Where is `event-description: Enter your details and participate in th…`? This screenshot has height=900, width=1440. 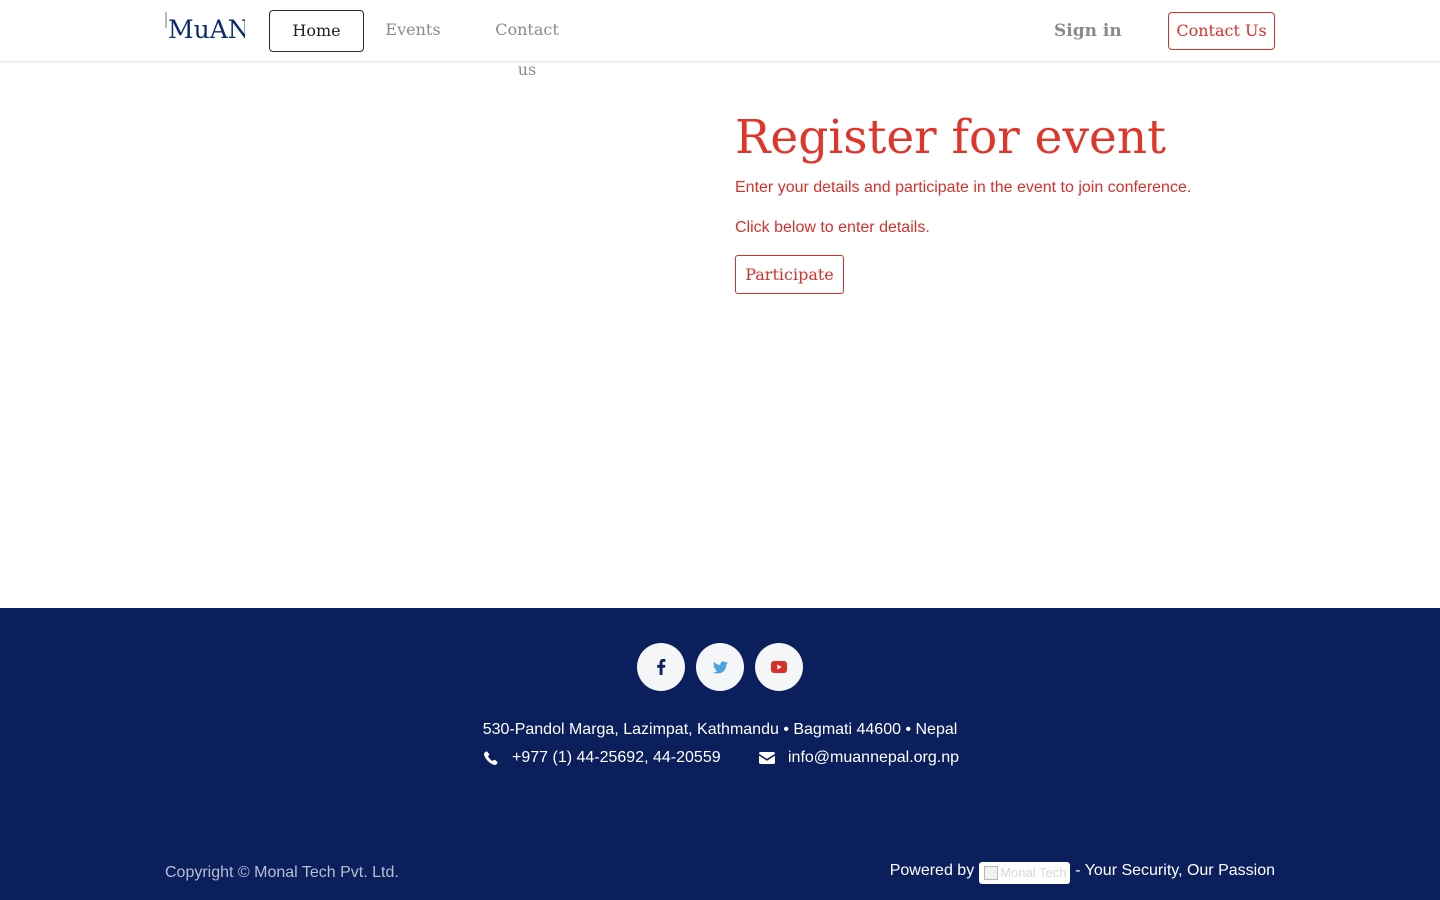
event-description: Enter your details and participate in th… is located at coordinates (963, 187).